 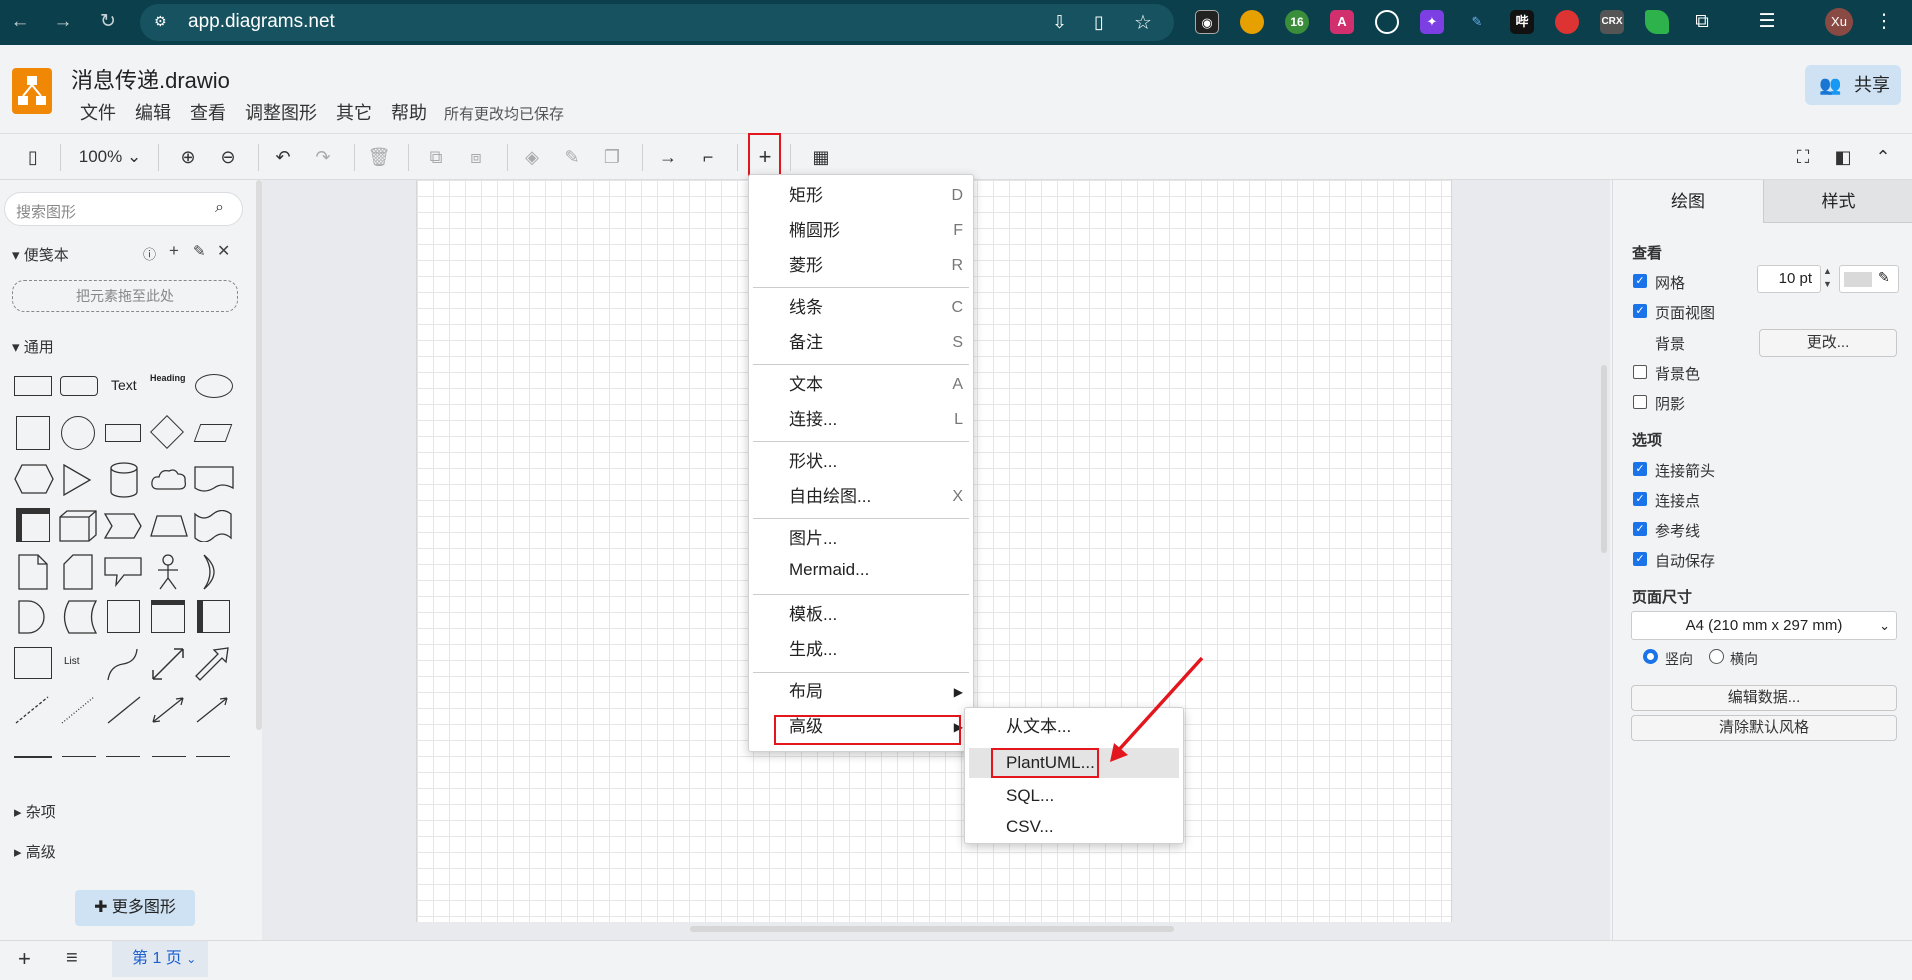 What do you see at coordinates (169, 528) in the screenshot?
I see `trapezoid-shape` at bounding box center [169, 528].